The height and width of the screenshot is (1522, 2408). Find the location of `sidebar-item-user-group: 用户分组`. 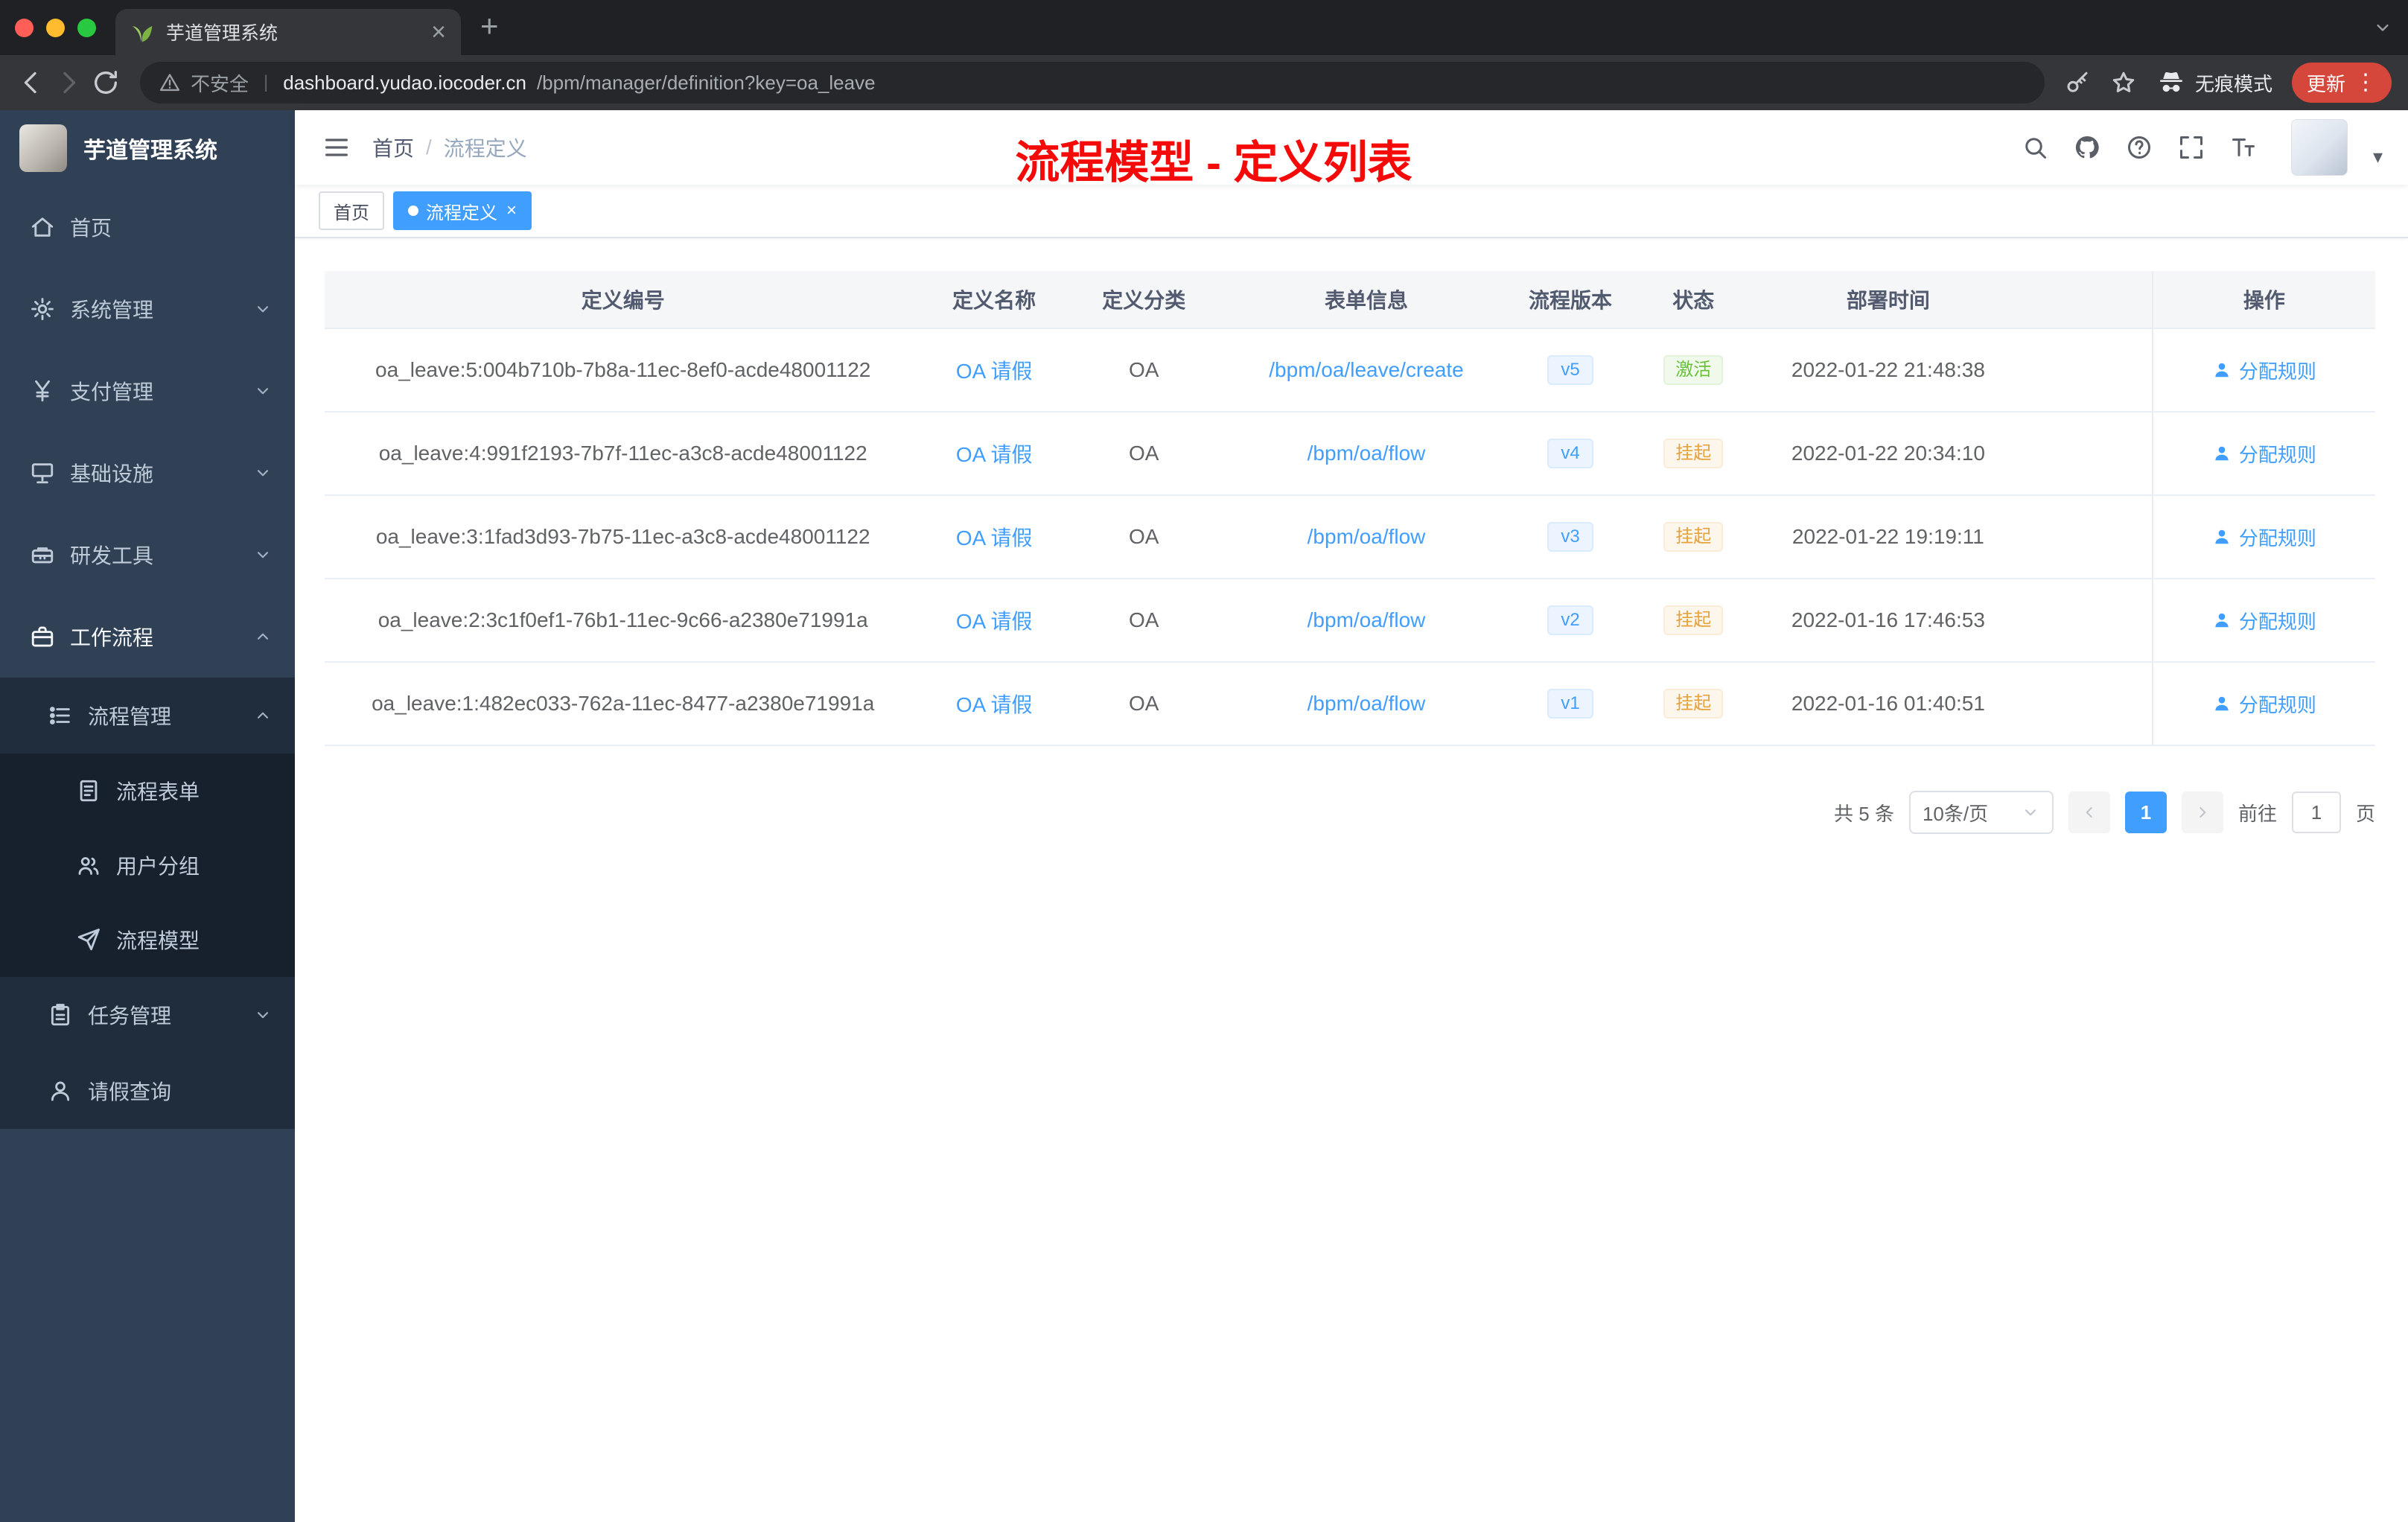

sidebar-item-user-group: 用户分组 is located at coordinates (147, 865).